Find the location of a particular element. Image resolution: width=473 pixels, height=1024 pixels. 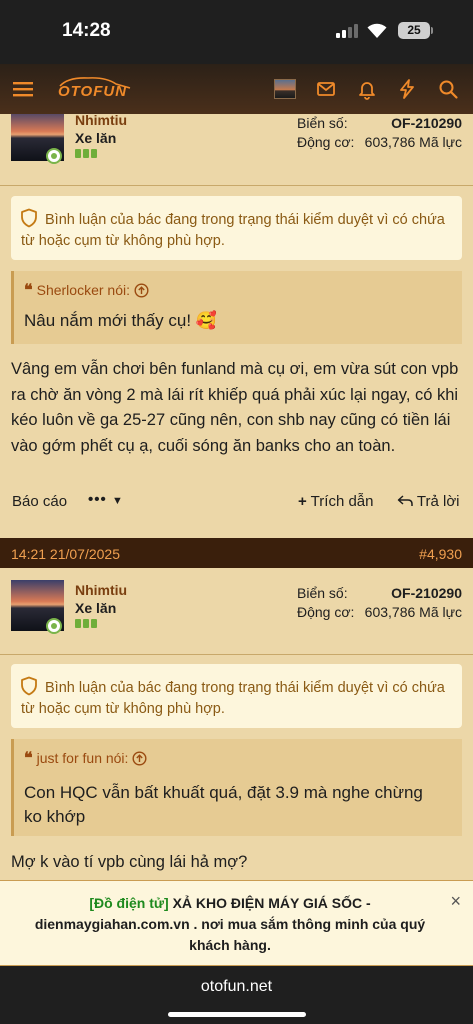

quote-button: + Trích dẫn is located at coordinates (335, 501).